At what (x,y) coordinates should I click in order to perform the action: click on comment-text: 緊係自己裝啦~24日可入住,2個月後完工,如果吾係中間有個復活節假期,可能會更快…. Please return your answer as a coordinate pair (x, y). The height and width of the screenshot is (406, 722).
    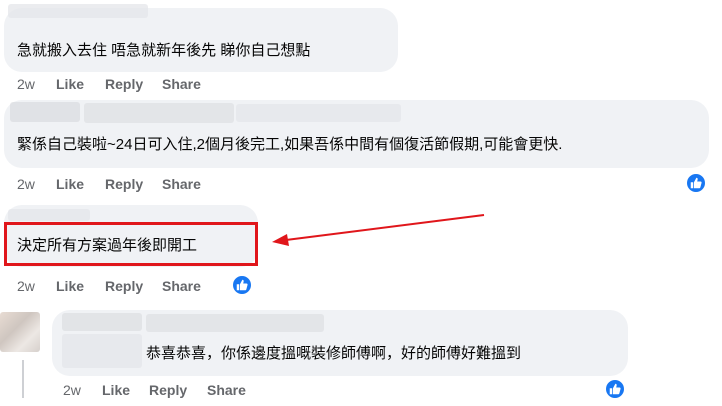
    Looking at the image, I should click on (290, 144).